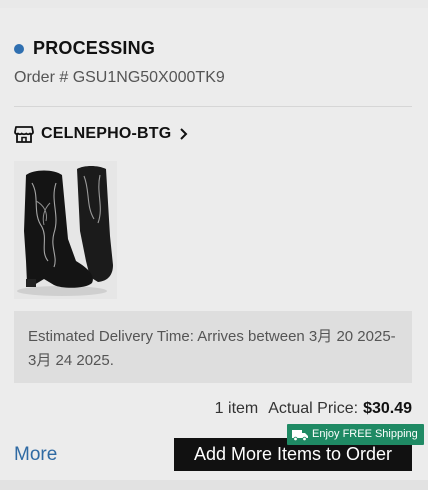  Describe the element at coordinates (106, 133) in the screenshot. I see `store-name: CELNEPHO-BTG` at that location.